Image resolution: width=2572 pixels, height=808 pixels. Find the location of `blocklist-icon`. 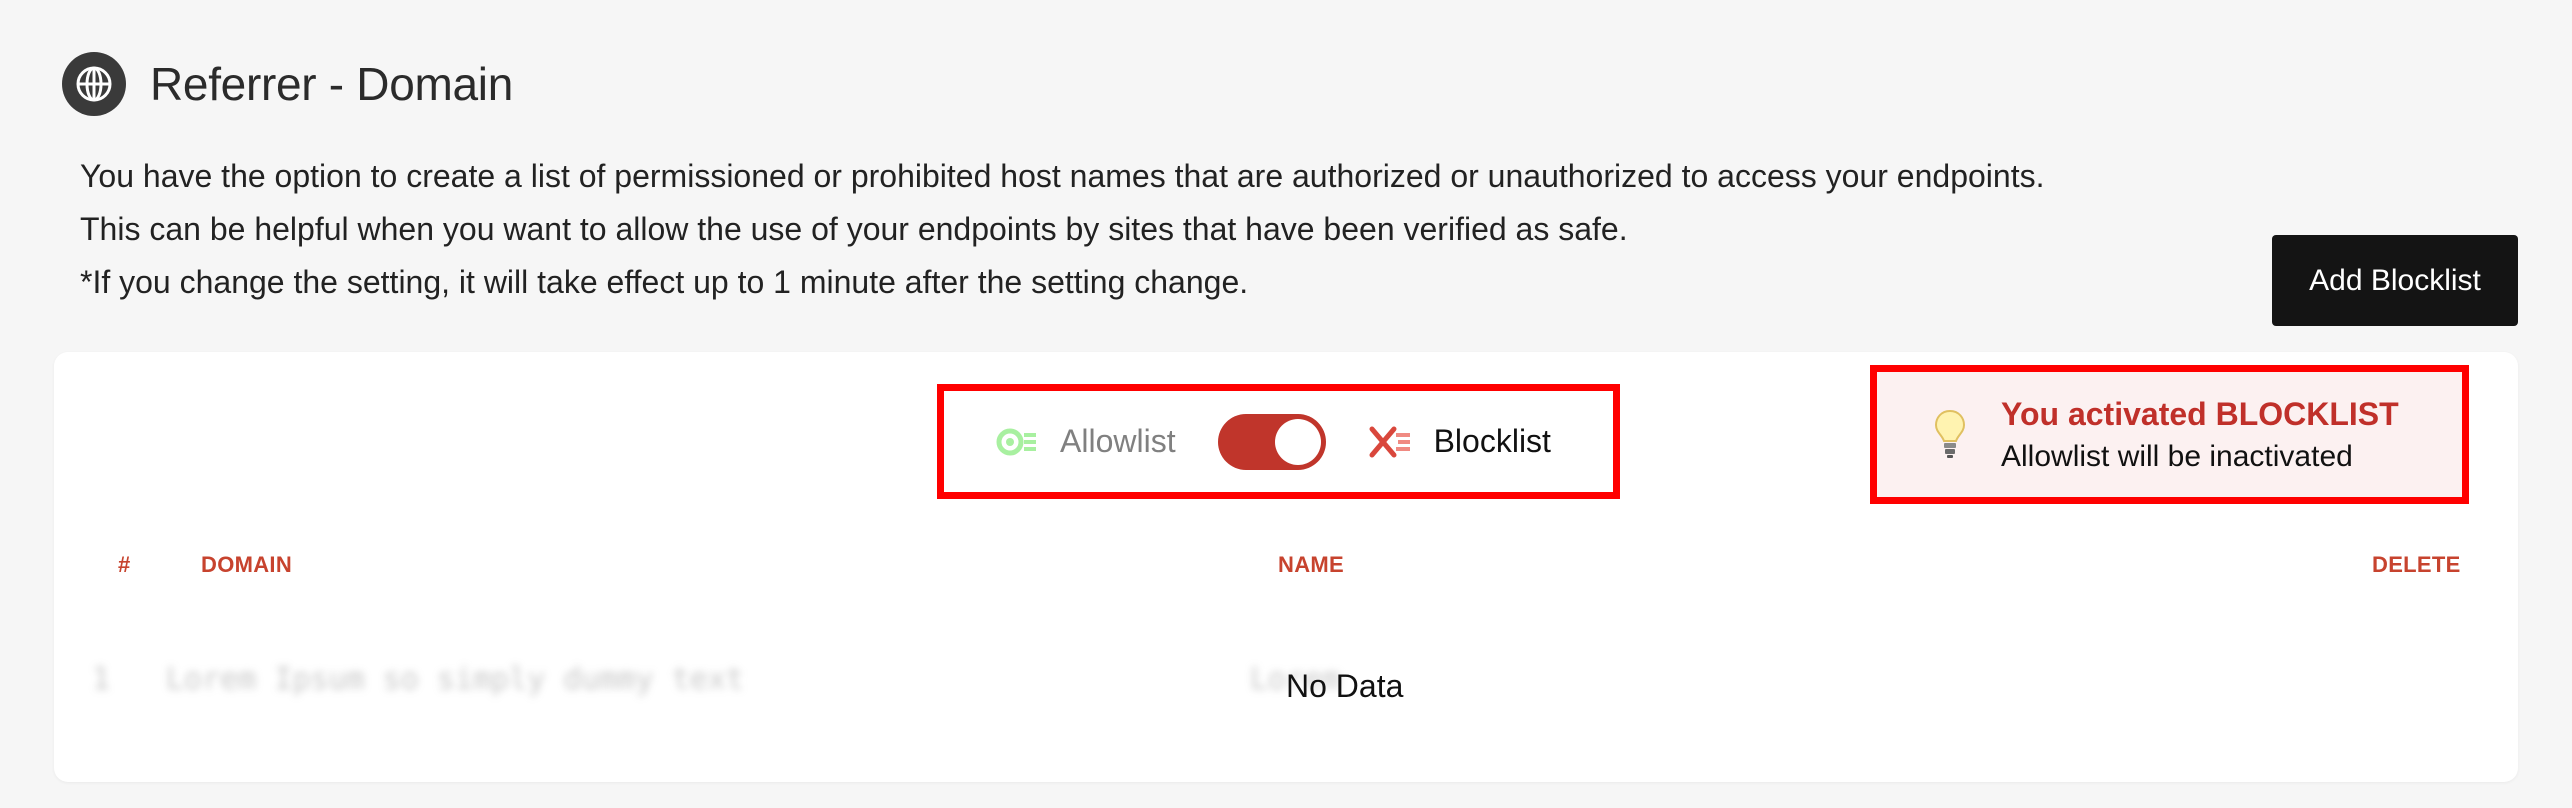

blocklist-icon is located at coordinates (1389, 441).